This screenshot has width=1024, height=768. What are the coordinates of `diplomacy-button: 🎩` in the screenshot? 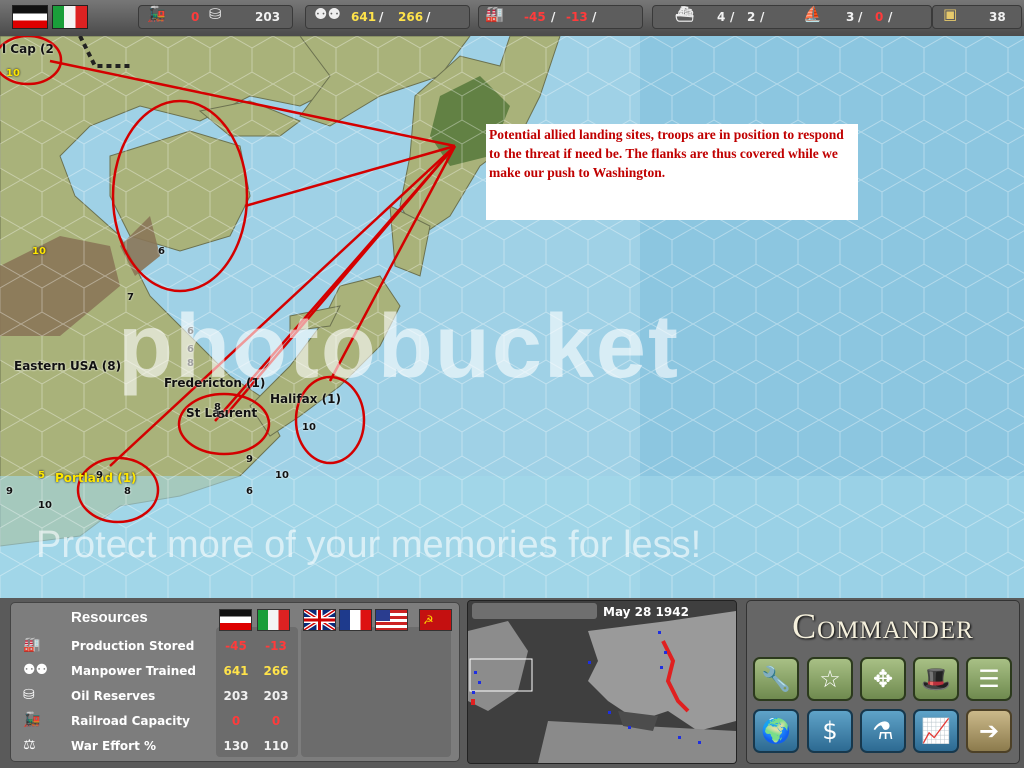 It's located at (936, 679).